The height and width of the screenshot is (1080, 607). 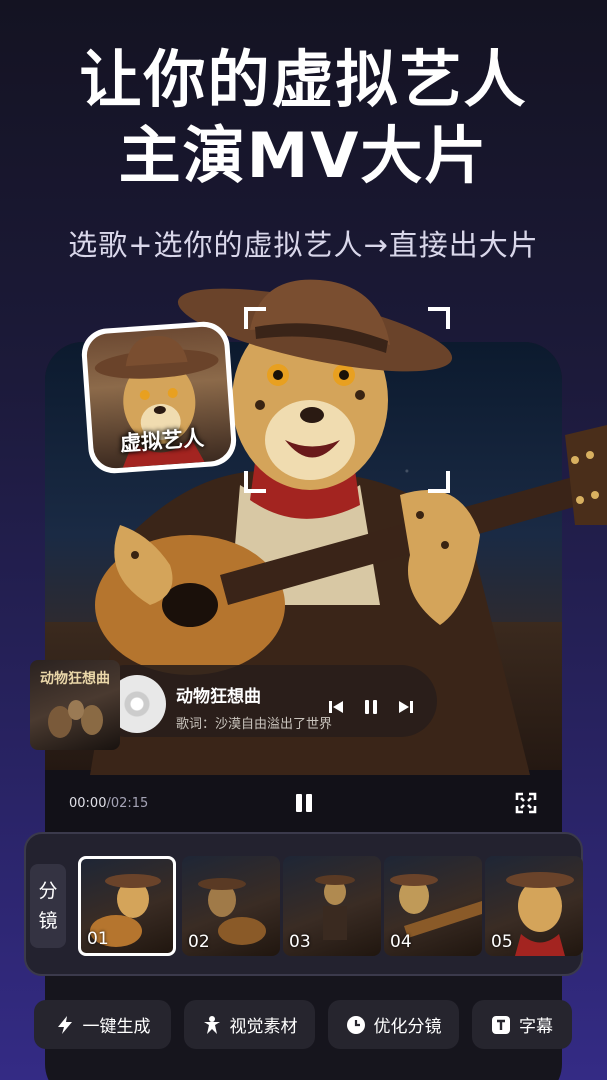 What do you see at coordinates (48, 891) in the screenshot?
I see `storyboard-tab-label-1: 分` at bounding box center [48, 891].